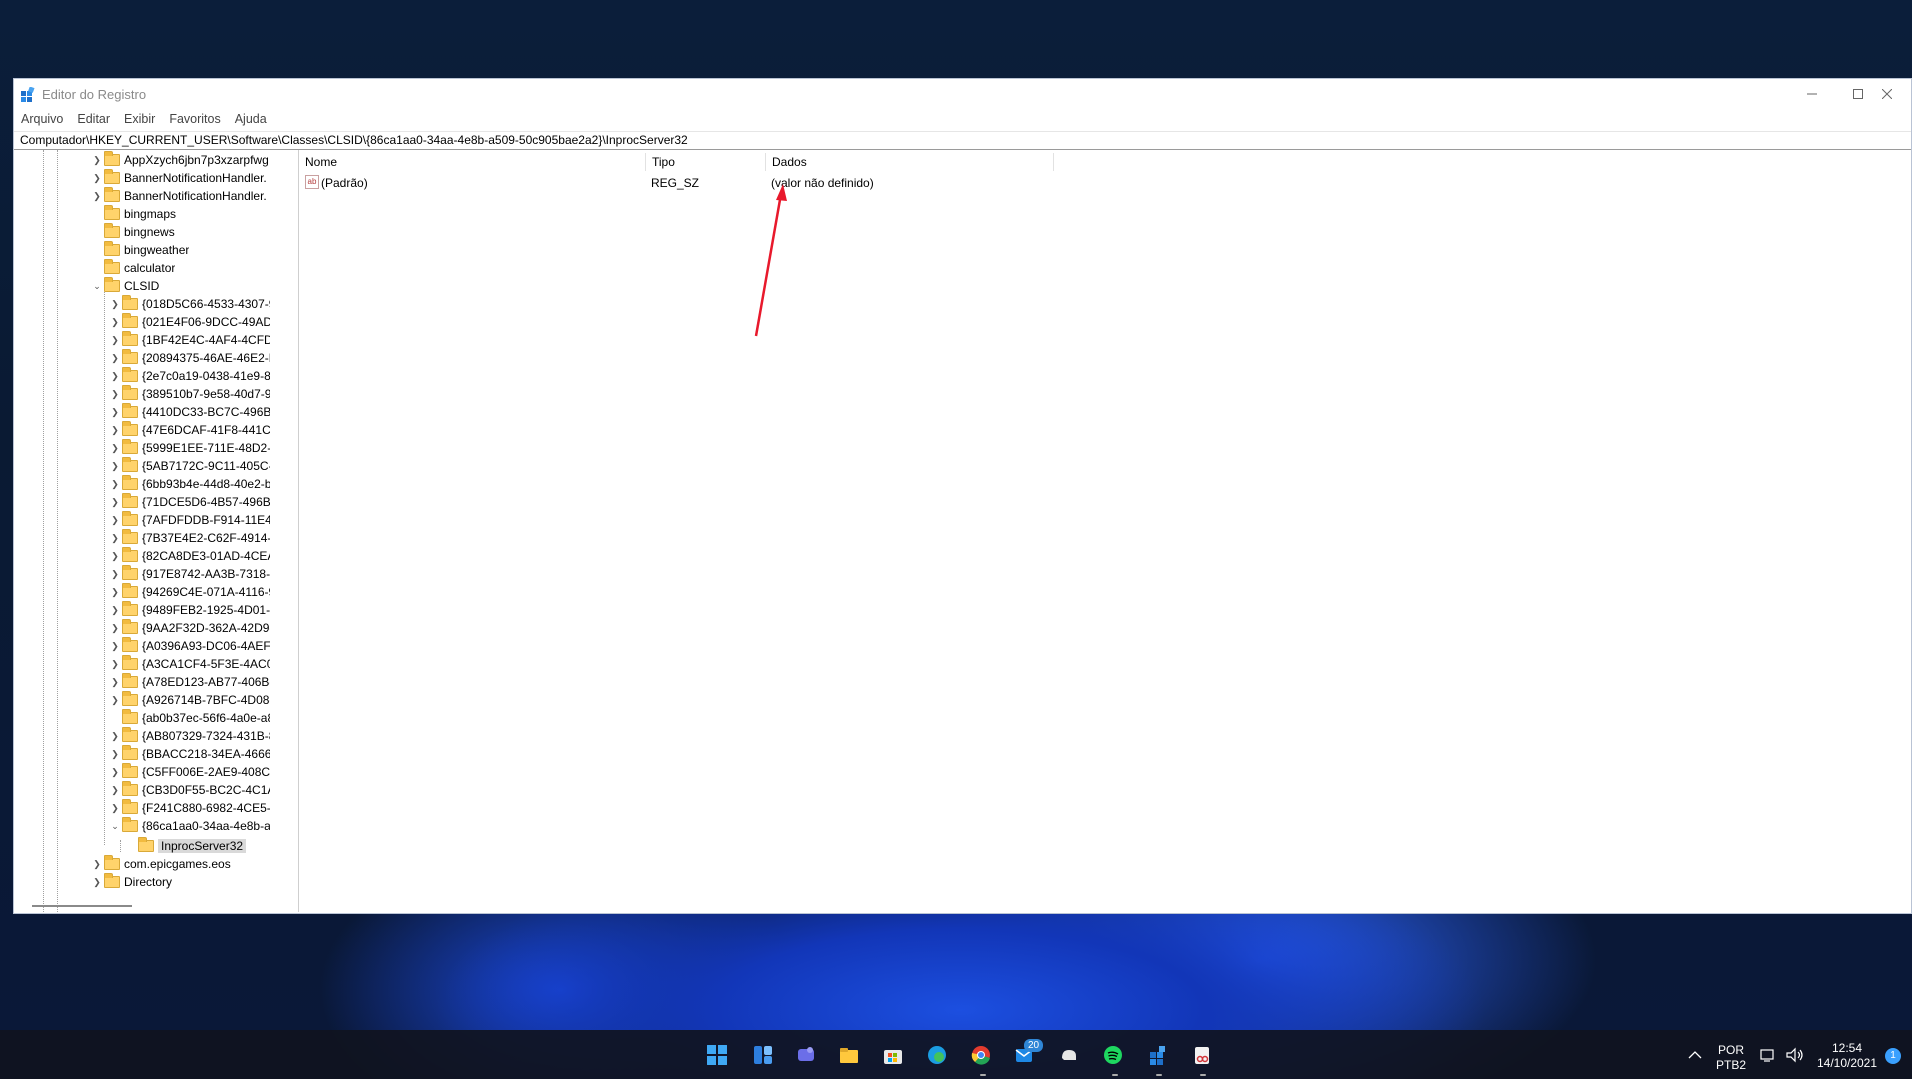  I want to click on tree-item-clsid-child: ❯ {A0396A93-DC06-4AEF-E, so click(189, 646).